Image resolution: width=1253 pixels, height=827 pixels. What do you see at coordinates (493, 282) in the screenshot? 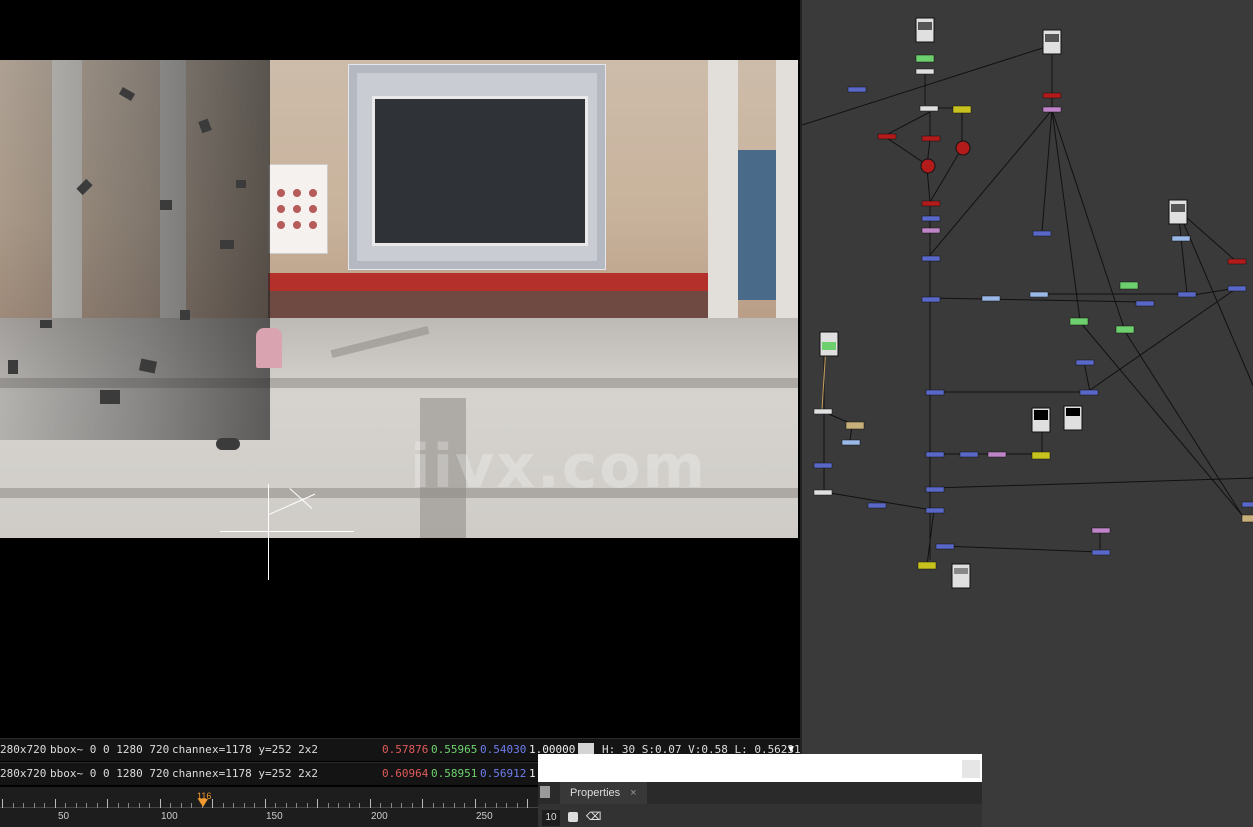
I see `shop-sign` at bounding box center [493, 282].